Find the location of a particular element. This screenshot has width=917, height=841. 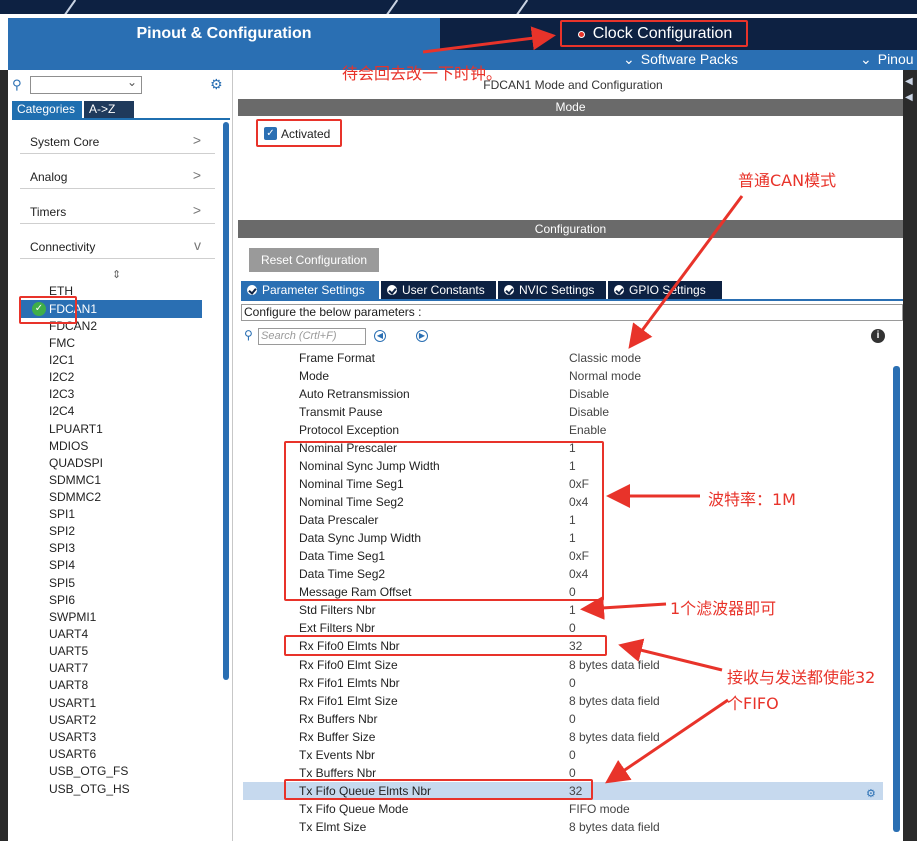

arrow-to-std-filters is located at coordinates (623, 607).